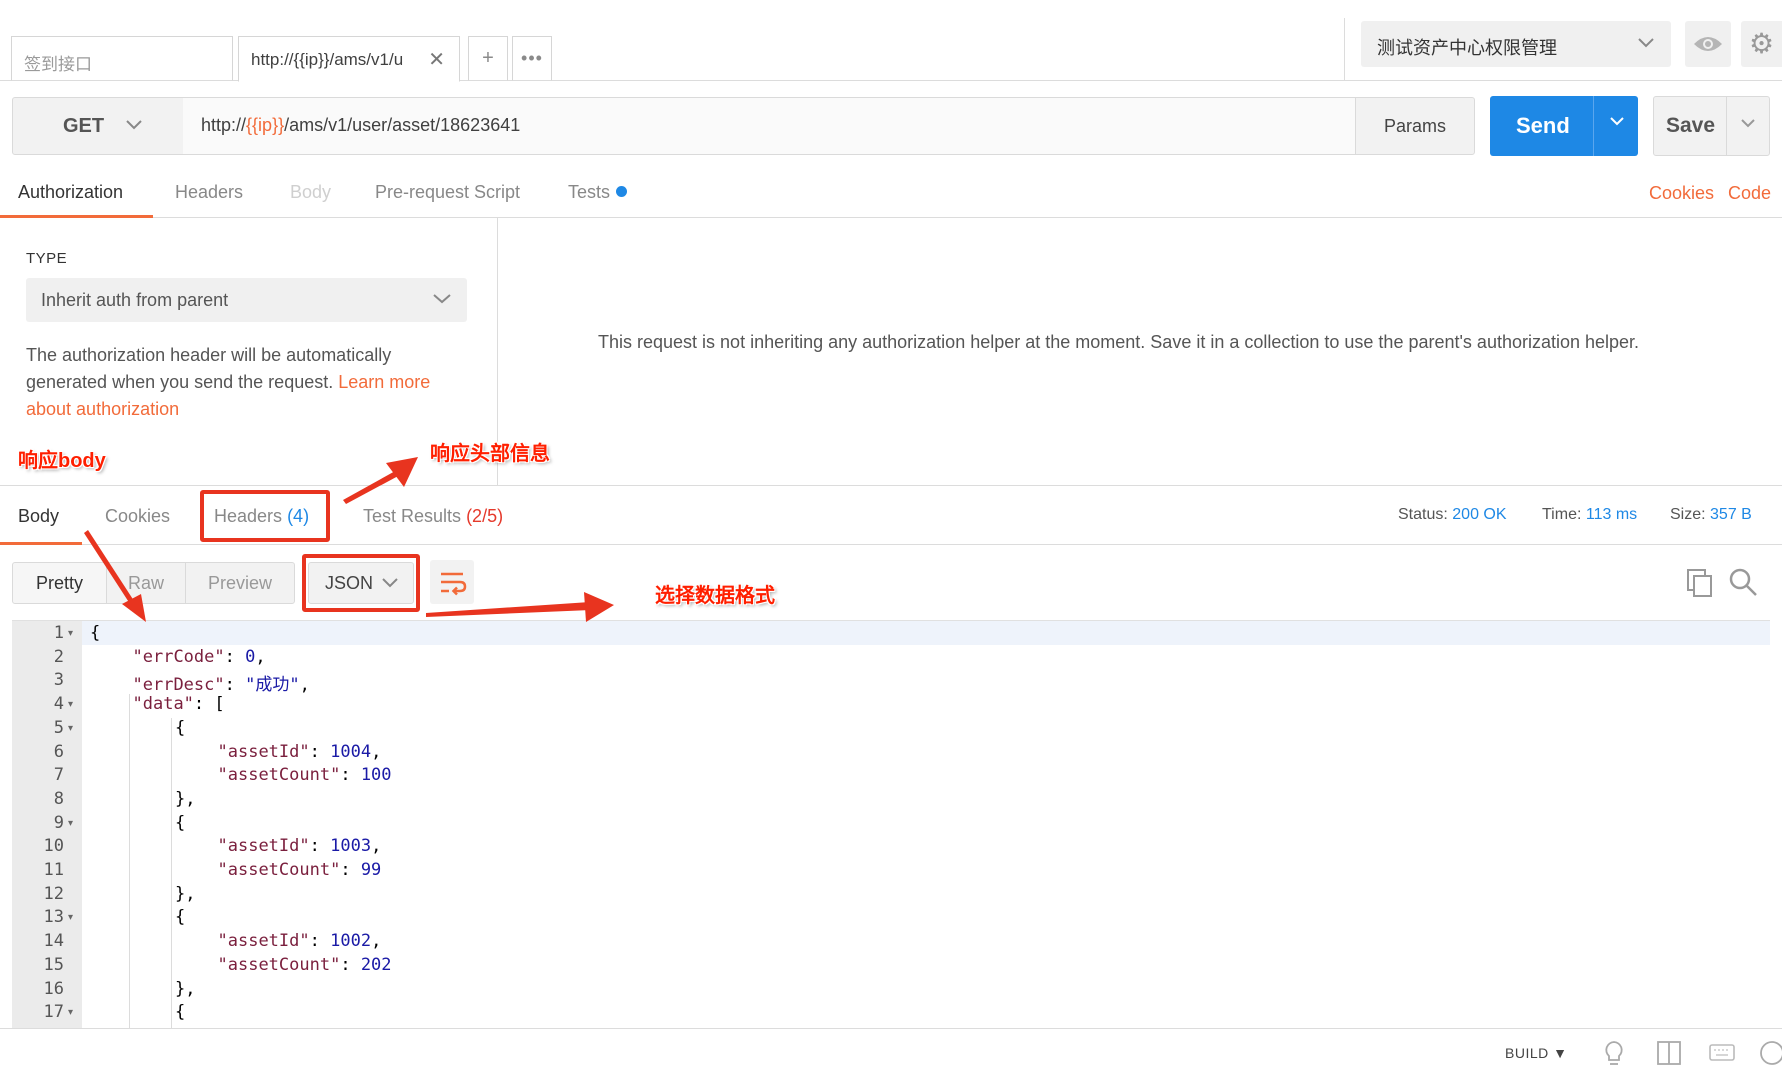  Describe the element at coordinates (53, 988) in the screenshot. I see `line-number: 16` at that location.